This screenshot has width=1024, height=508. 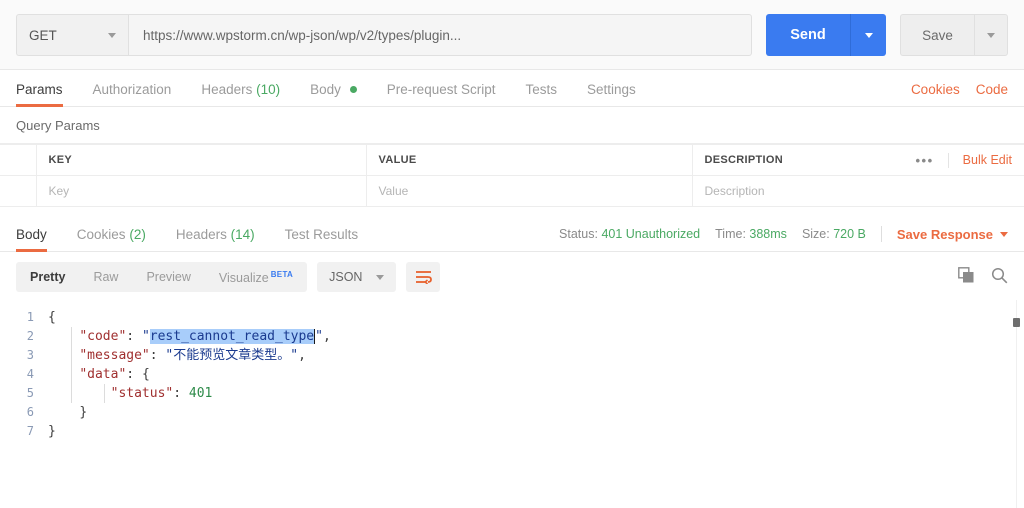 I want to click on view-mode-group: Pretty Raw Preview Visualize BETA, so click(x=162, y=276).